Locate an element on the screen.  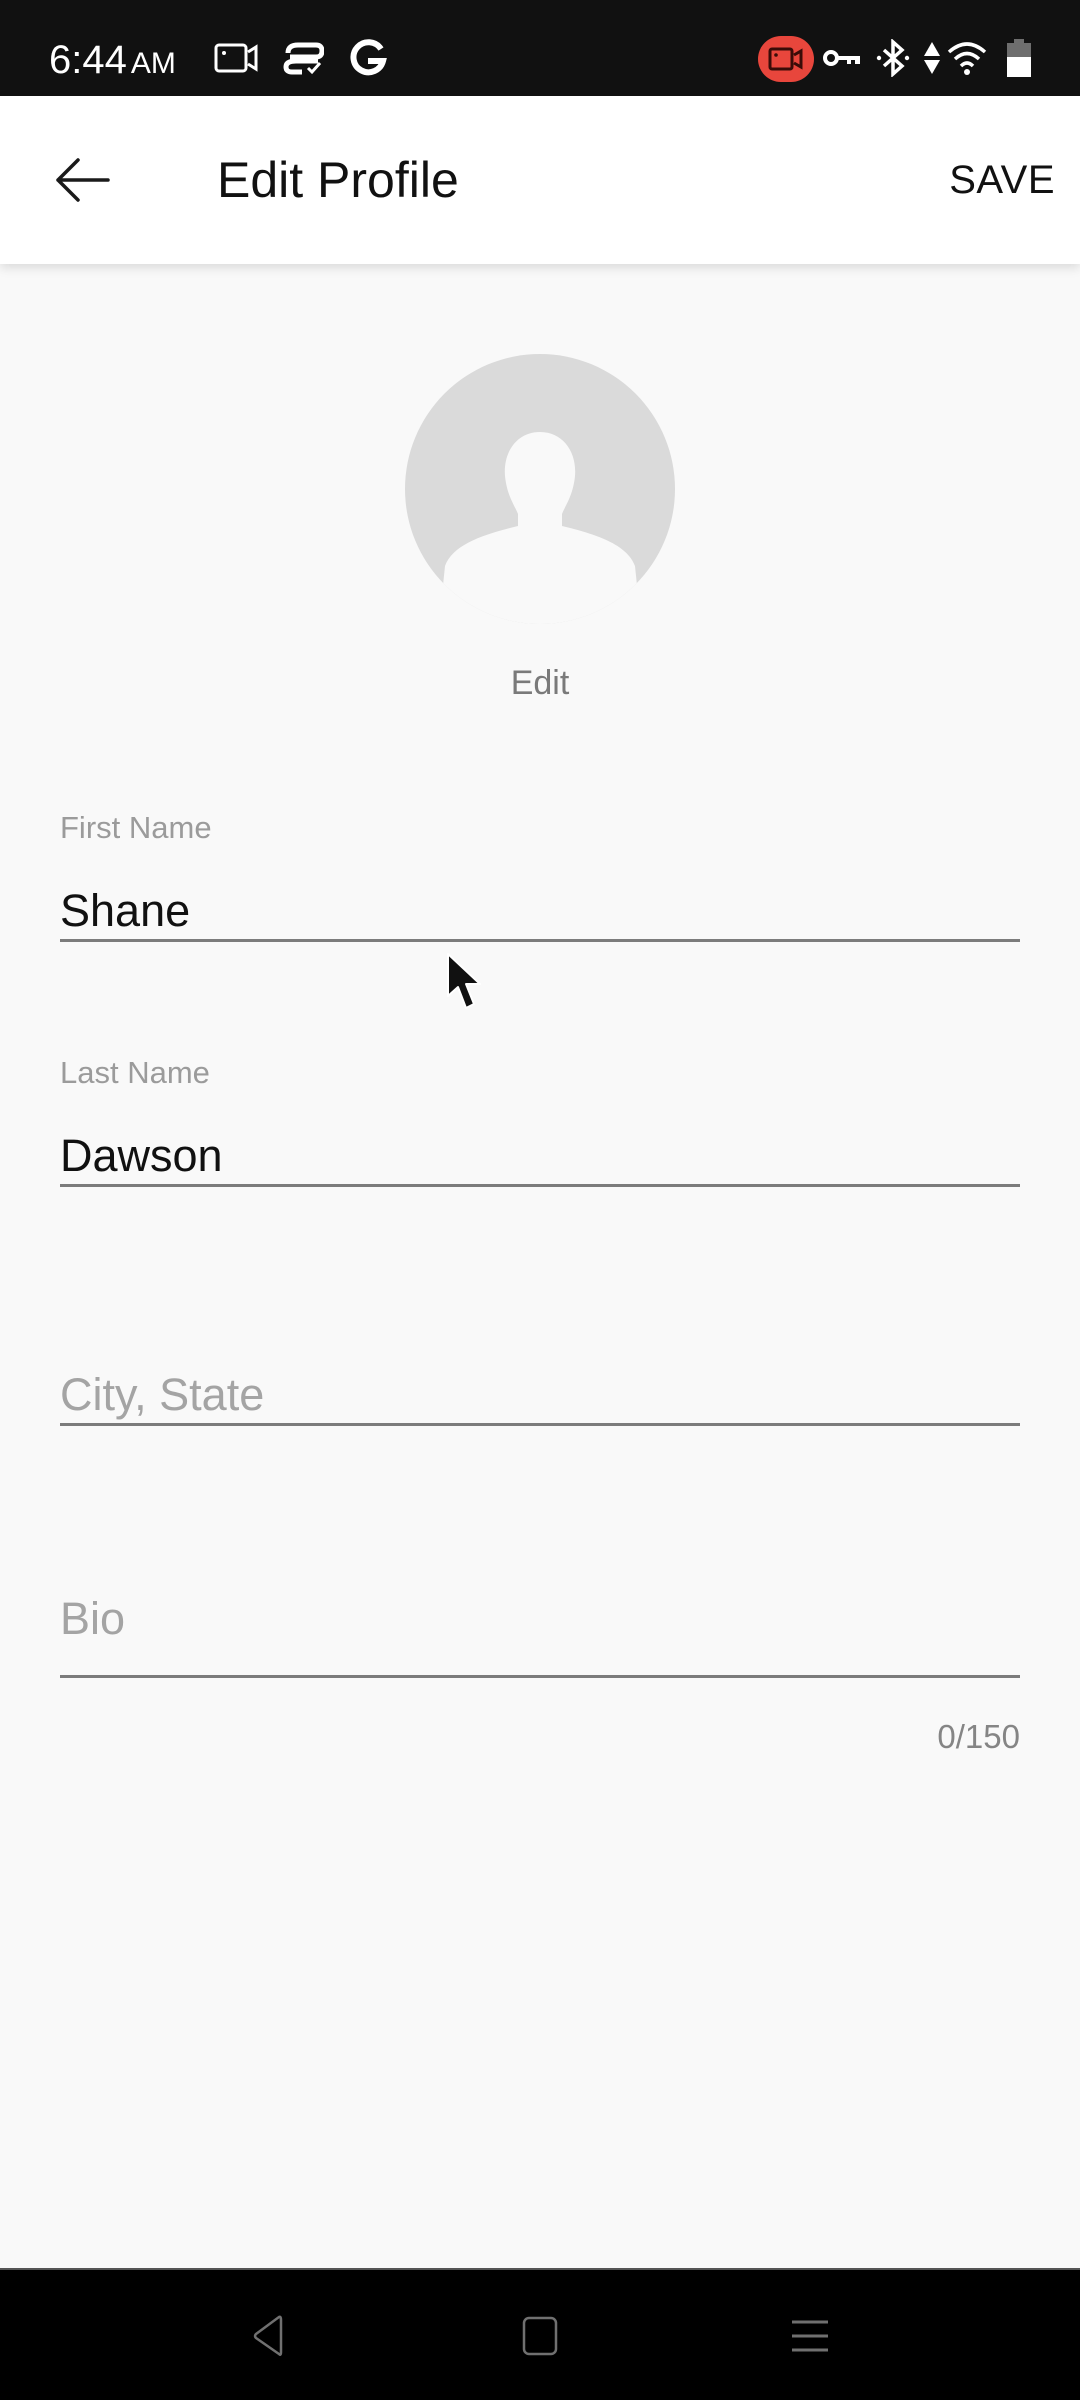
avatar is located at coordinates (540, 489).